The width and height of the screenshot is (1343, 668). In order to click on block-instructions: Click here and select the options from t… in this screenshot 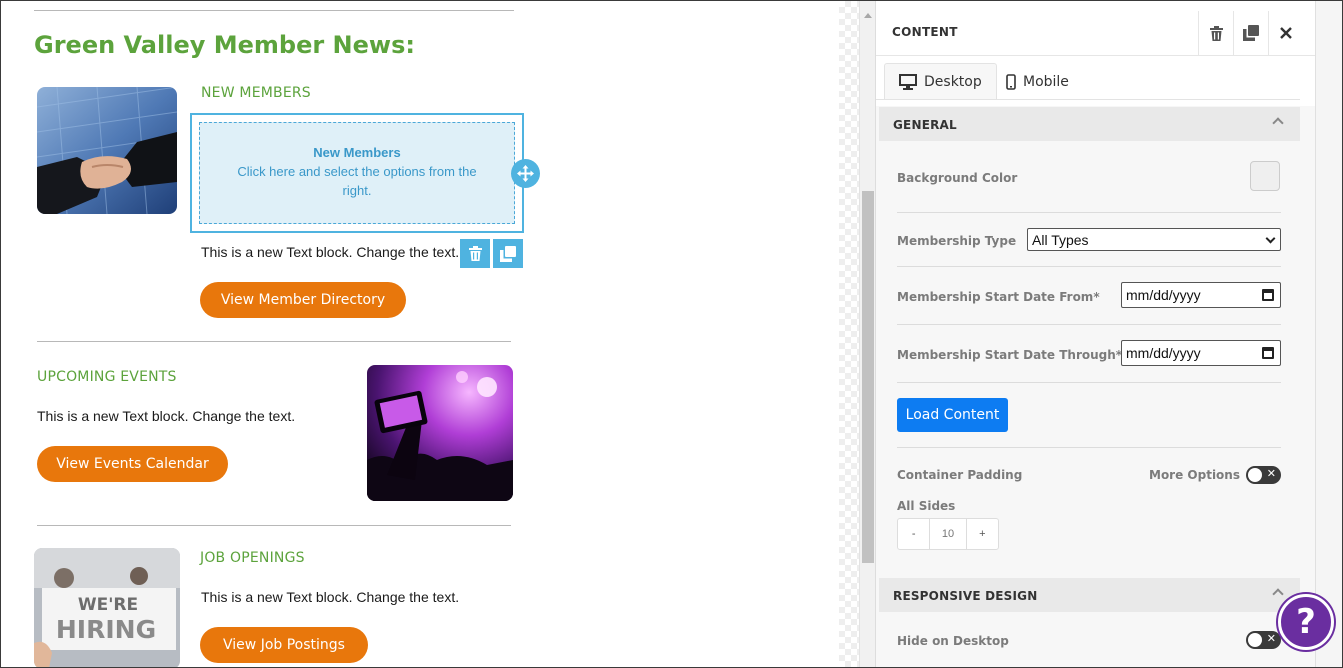, I will do `click(357, 181)`.